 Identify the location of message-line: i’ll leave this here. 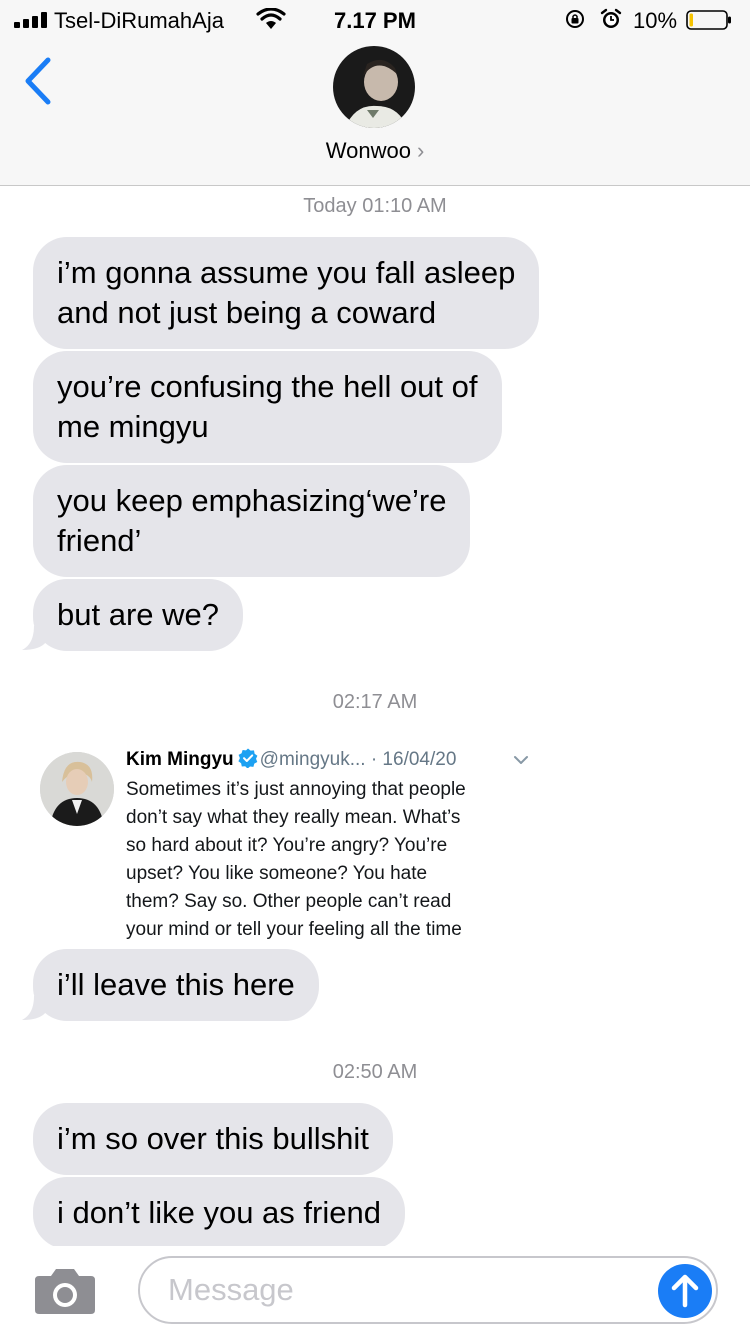
(176, 984).